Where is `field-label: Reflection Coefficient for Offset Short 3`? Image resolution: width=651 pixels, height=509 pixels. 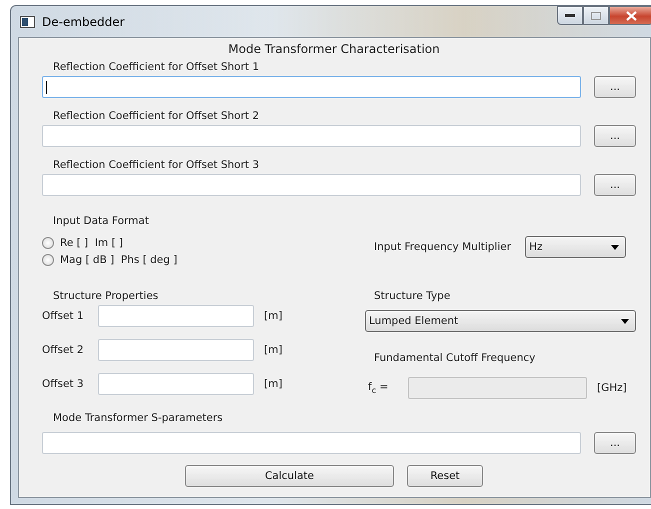
field-label: Reflection Coefficient for Offset Short 3 is located at coordinates (156, 165).